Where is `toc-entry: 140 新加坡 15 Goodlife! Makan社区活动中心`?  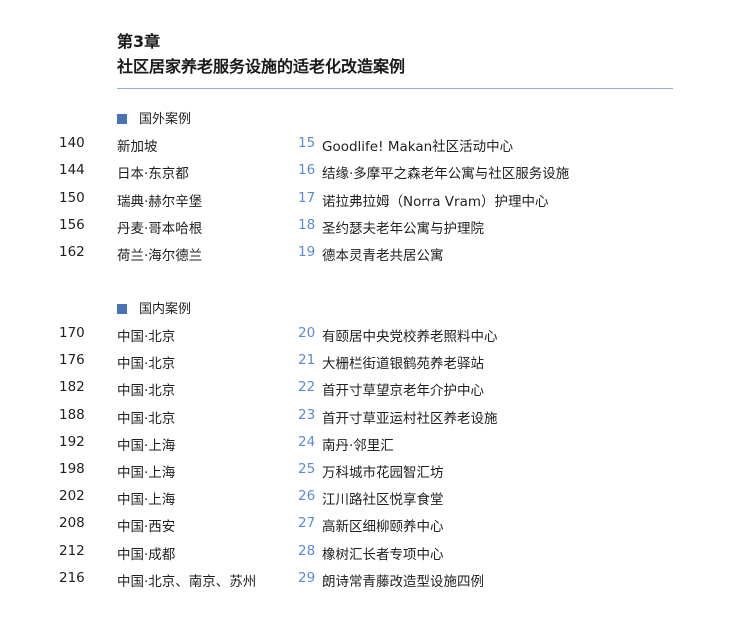 toc-entry: 140 新加坡 15 Goodlife! Makan社区活动中心 is located at coordinates (375, 146).